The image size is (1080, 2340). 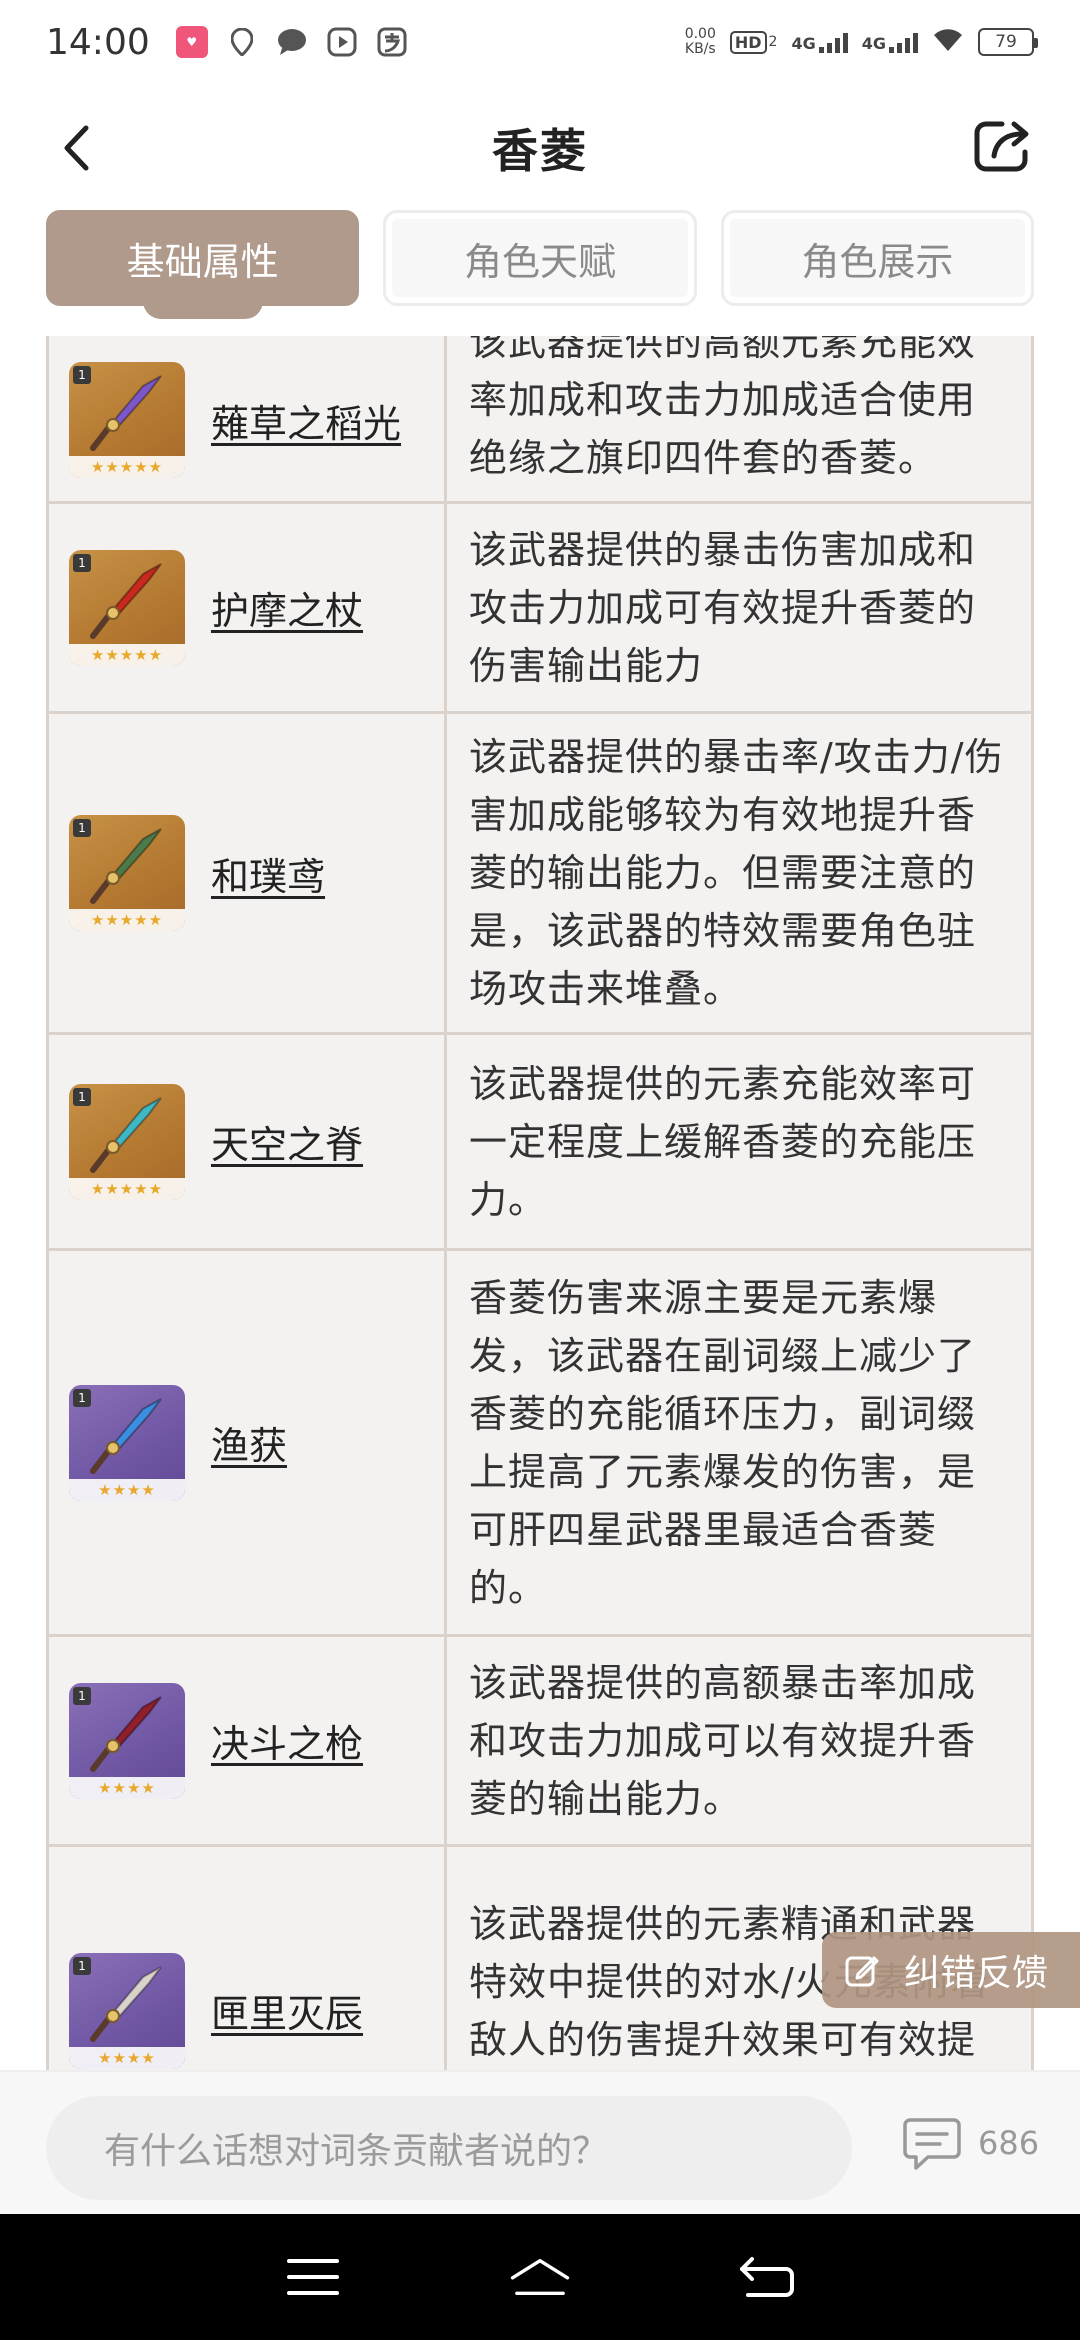 I want to click on weapon-description: 该武器提供的高额元素充能效率加成和攻击力加成适合使用绝缘之旗印四件套的香菱。, so click(x=739, y=420).